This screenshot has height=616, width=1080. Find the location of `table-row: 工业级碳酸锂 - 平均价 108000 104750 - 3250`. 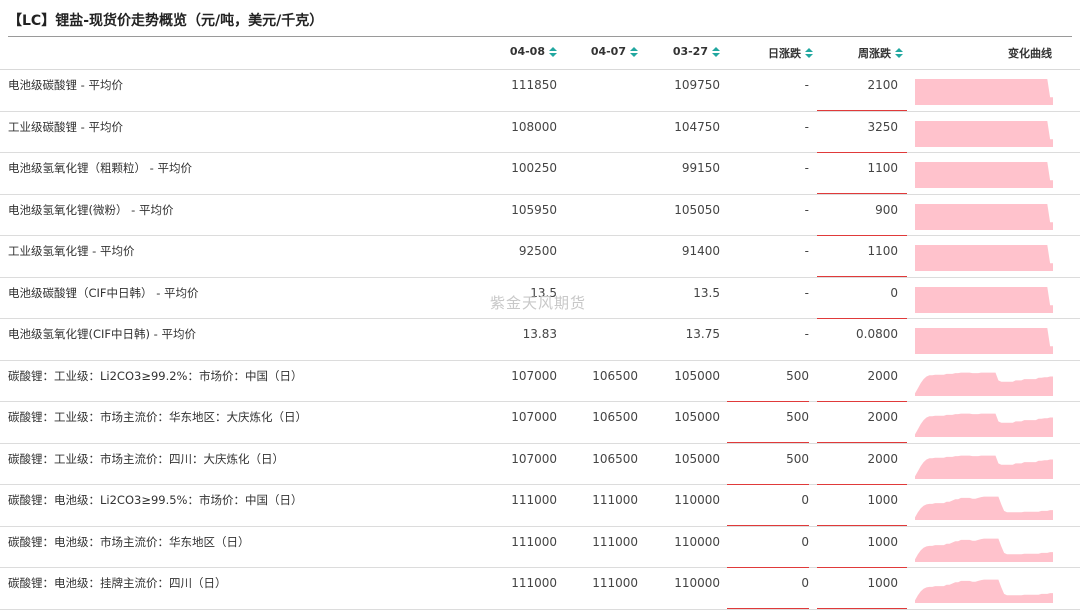

table-row: 工业级碳酸锂 - 平均价 108000 104750 - 3250 is located at coordinates (540, 132).